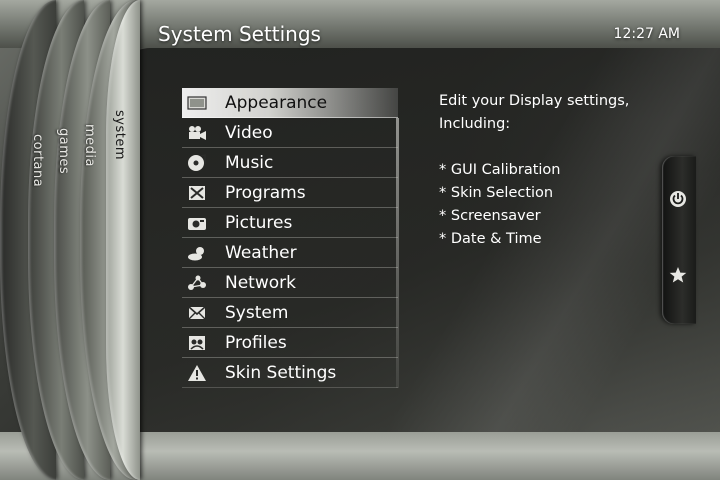 This screenshot has height=480, width=720. What do you see at coordinates (197, 283) in the screenshot?
I see `network-icon` at bounding box center [197, 283].